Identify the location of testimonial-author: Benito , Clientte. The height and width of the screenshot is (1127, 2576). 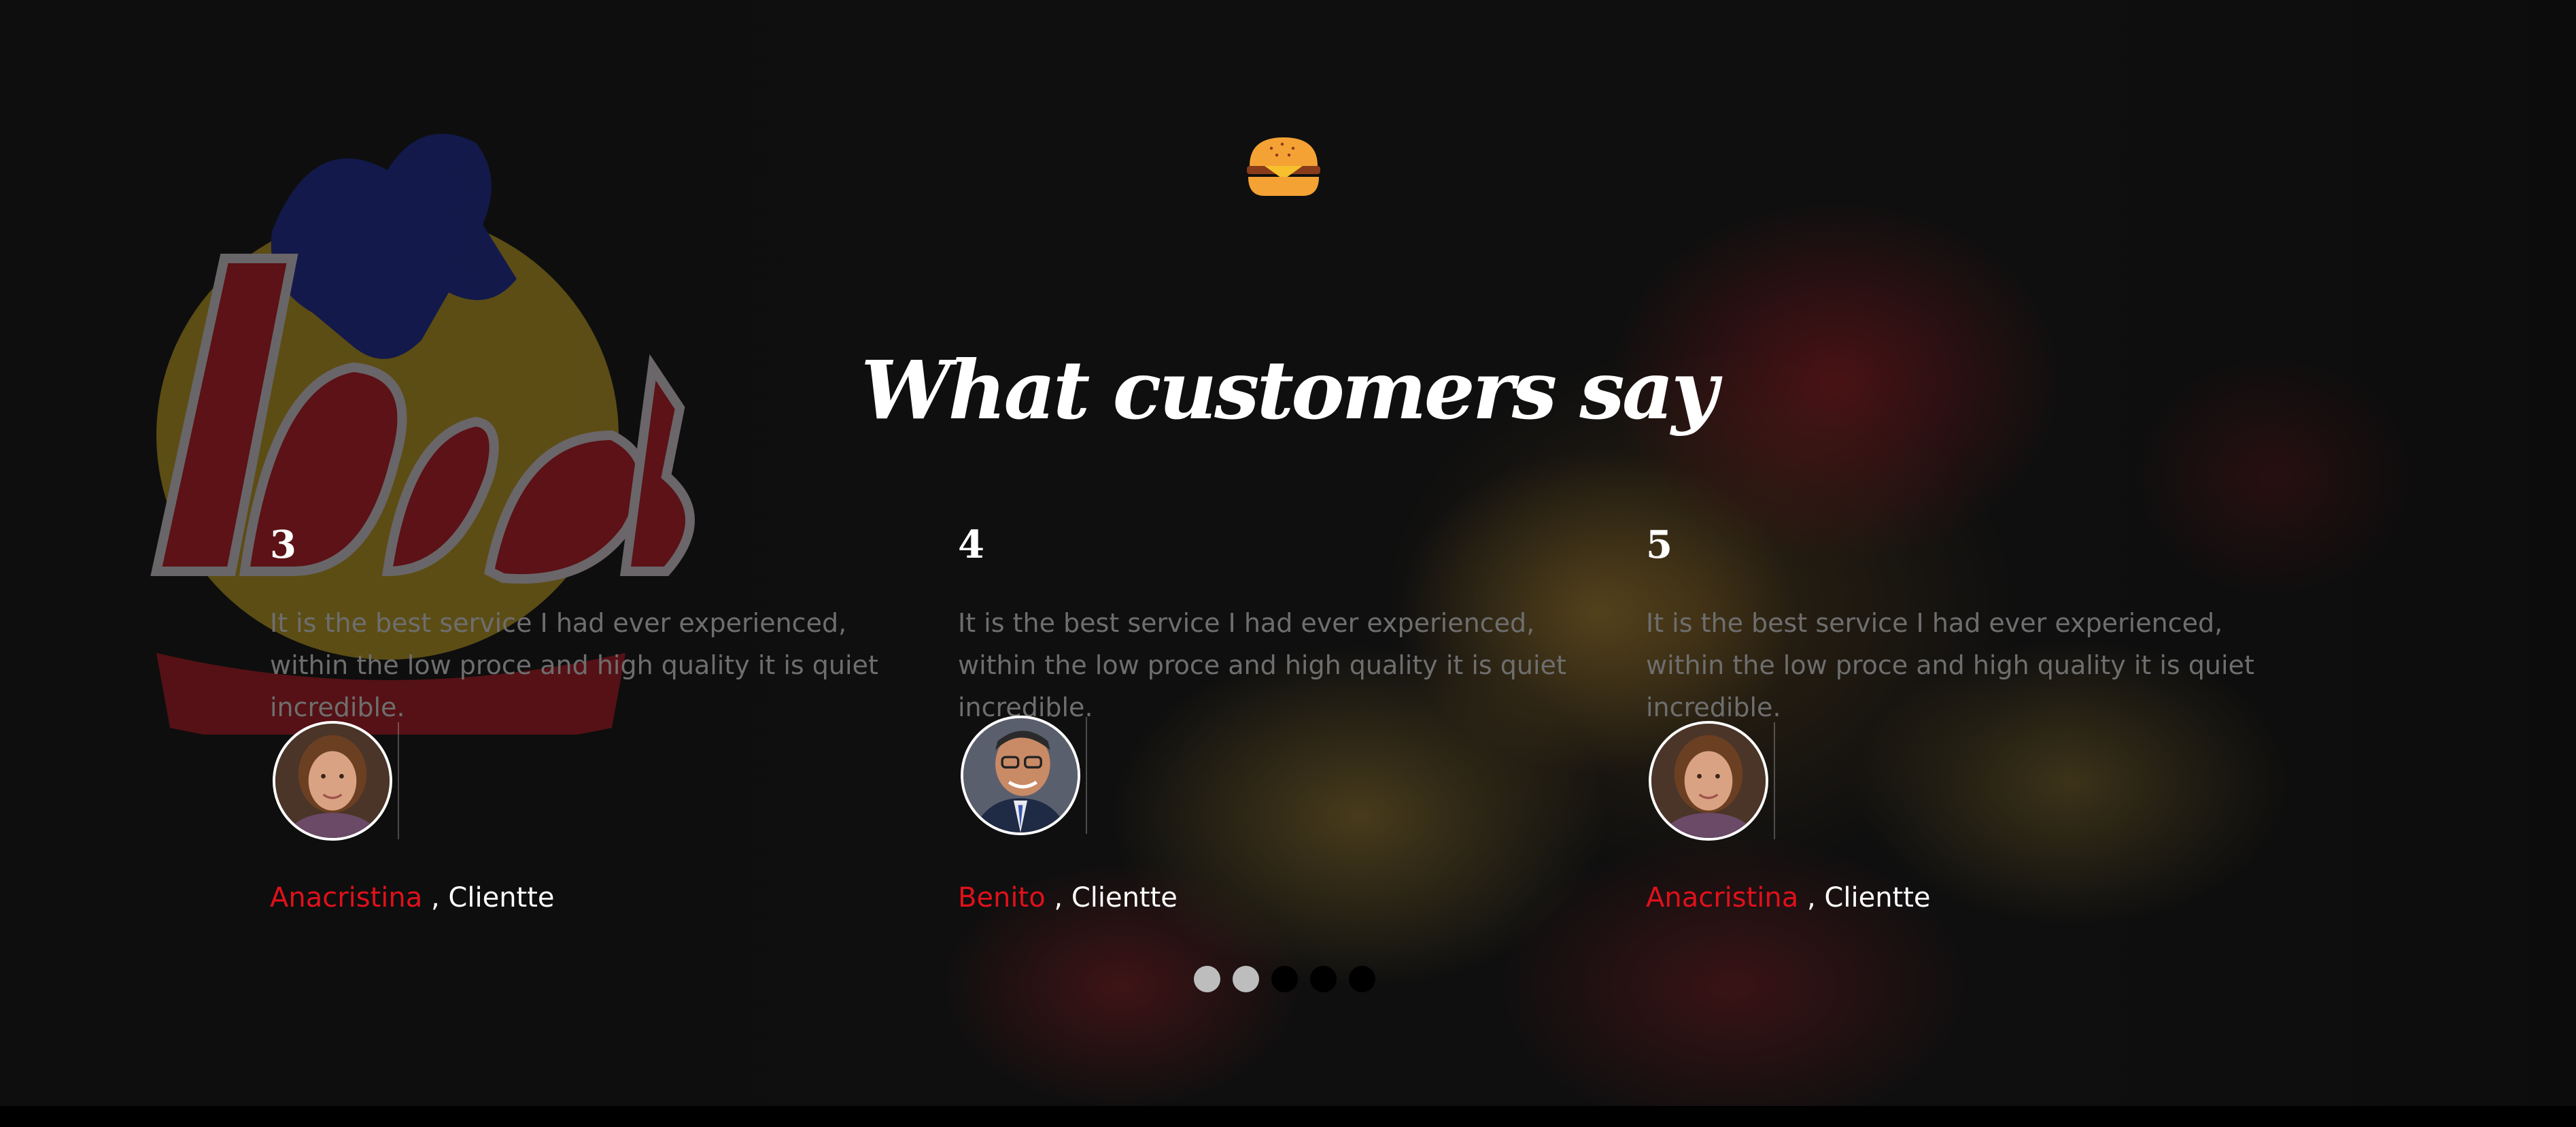
(1068, 898).